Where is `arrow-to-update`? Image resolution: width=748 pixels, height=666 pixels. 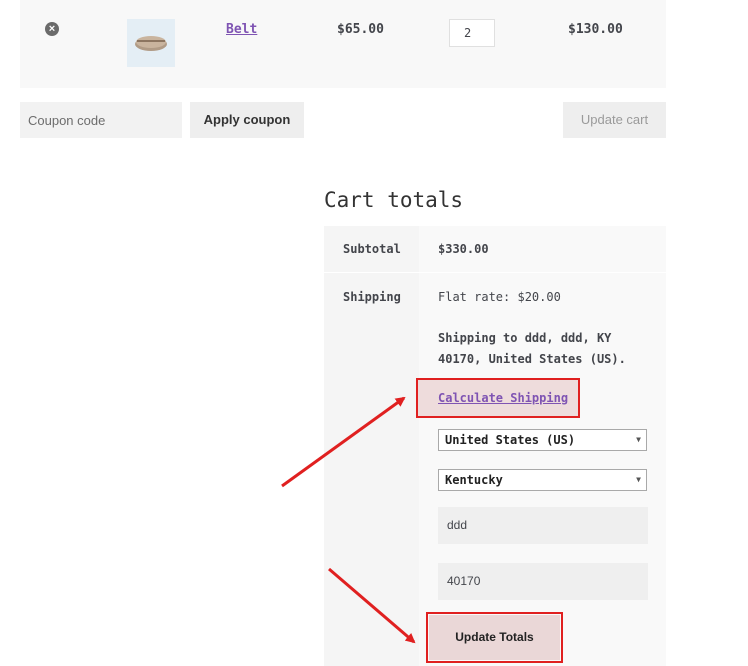 arrow-to-update is located at coordinates (372, 605).